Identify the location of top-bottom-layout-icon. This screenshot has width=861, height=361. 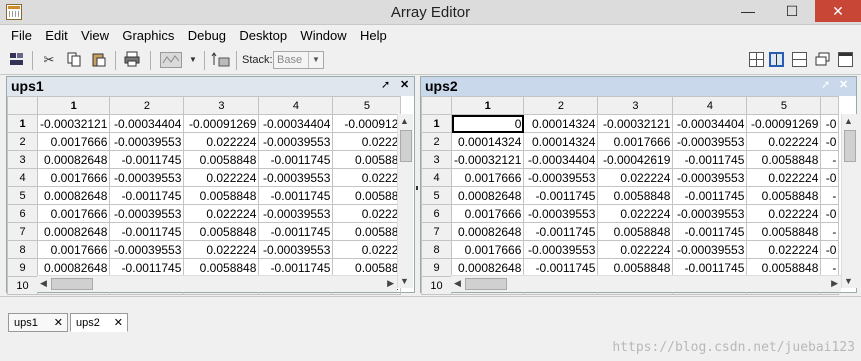
(799, 59).